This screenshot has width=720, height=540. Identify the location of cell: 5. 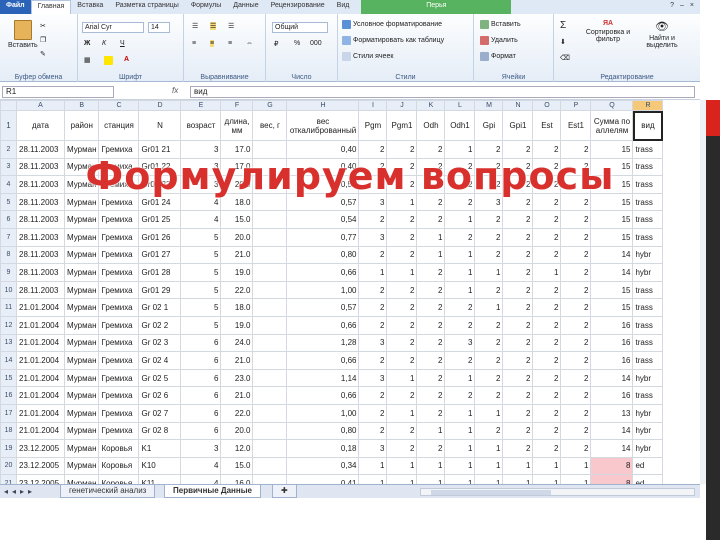
(201, 325).